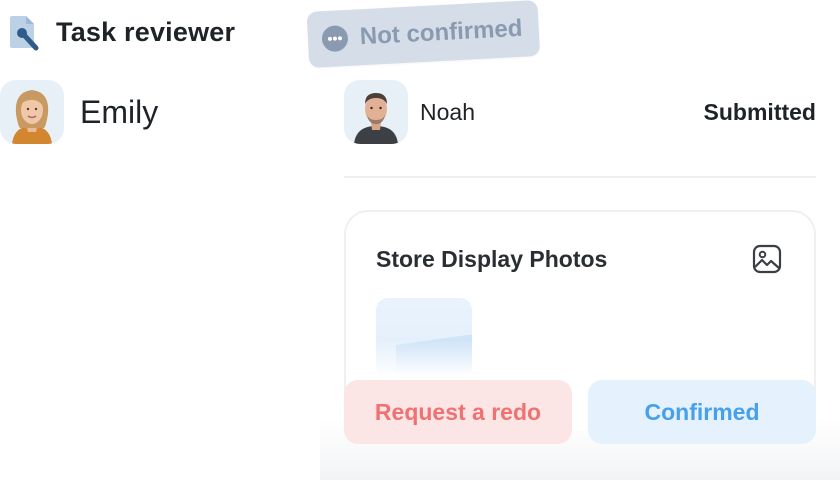  What do you see at coordinates (146, 31) in the screenshot?
I see `page-title: Task reviewer` at bounding box center [146, 31].